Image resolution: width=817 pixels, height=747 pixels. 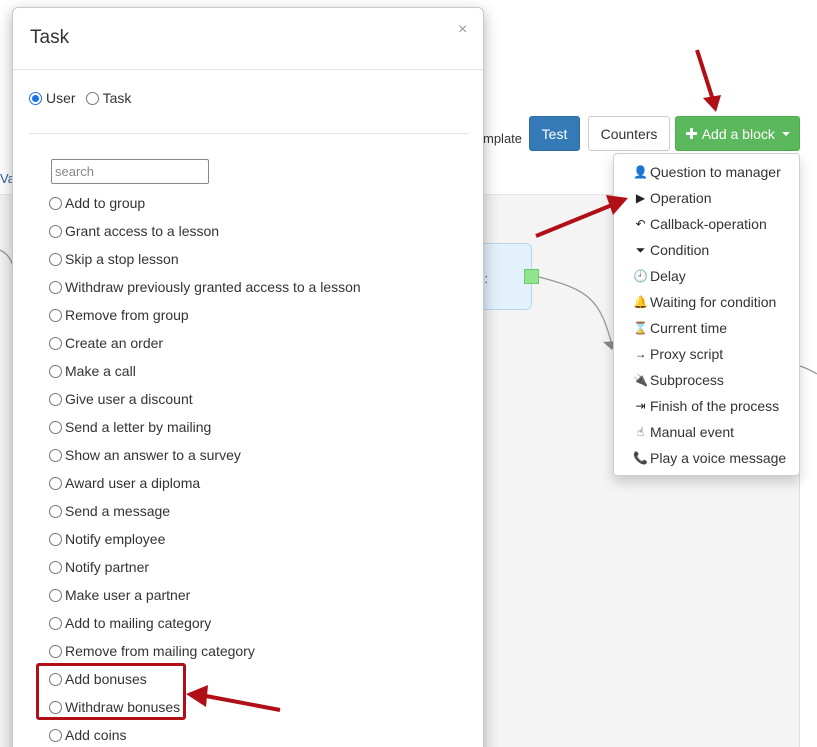 What do you see at coordinates (640, 328) in the screenshot?
I see `hourglass-icon: ⌛` at bounding box center [640, 328].